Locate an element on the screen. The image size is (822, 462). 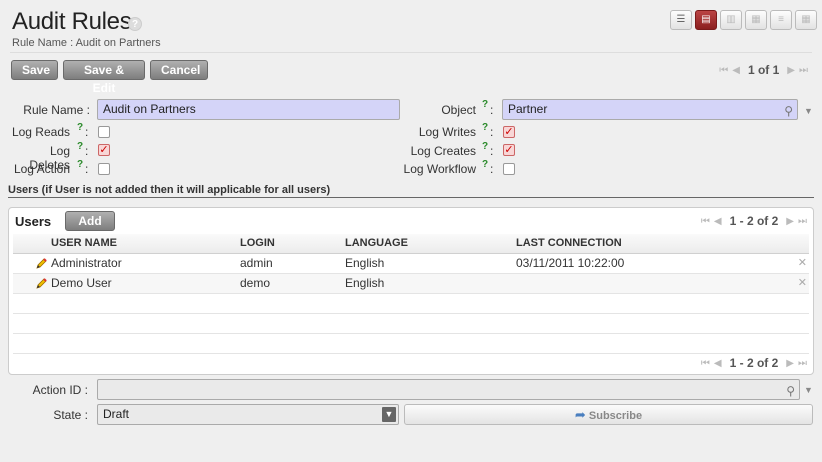
state-select: Draft ▼ is located at coordinates (248, 414).